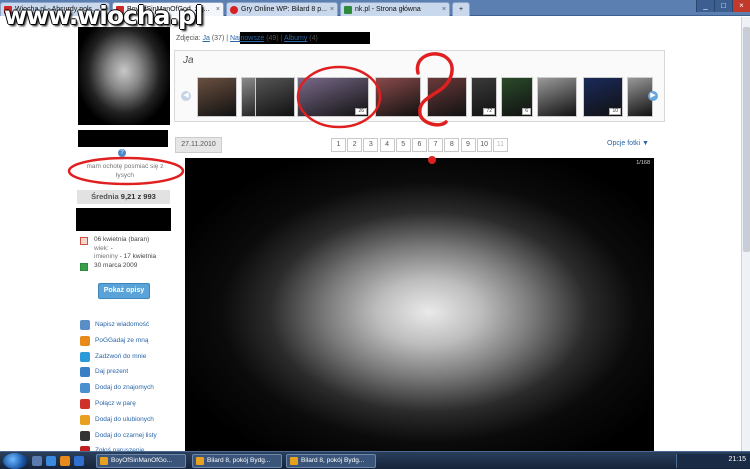 The image size is (750, 469). Describe the element at coordinates (124, 291) in the screenshot. I see `show-descriptions-button: Pokaż opisy` at that location.